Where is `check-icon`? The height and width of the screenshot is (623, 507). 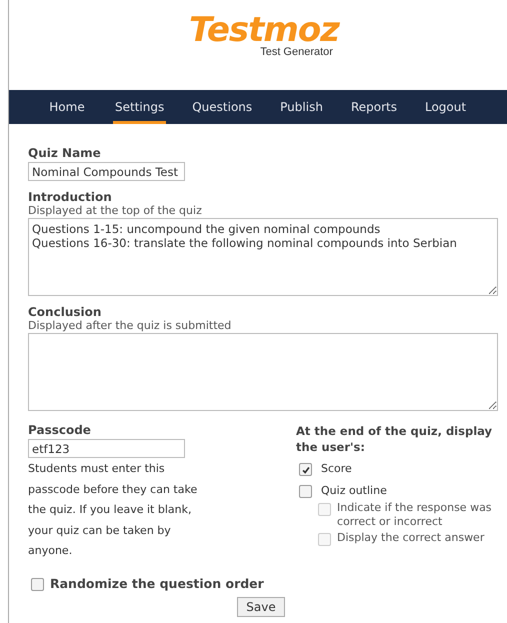 check-icon is located at coordinates (305, 469).